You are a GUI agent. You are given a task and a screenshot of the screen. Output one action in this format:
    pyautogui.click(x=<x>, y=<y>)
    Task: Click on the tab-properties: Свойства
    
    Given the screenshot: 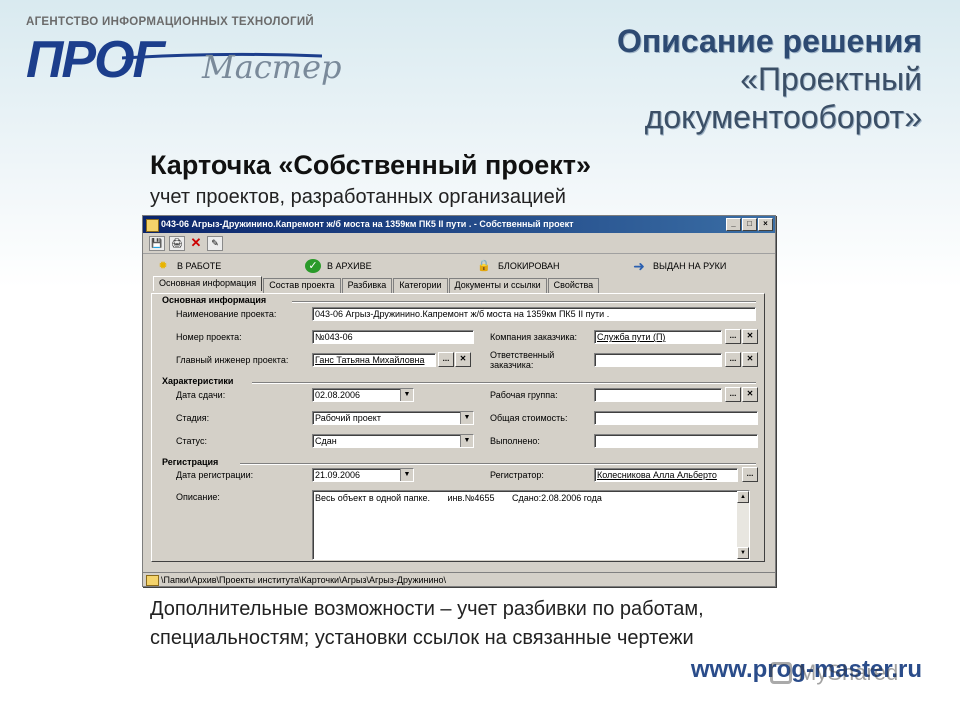 What is the action you would take?
    pyautogui.click(x=573, y=285)
    